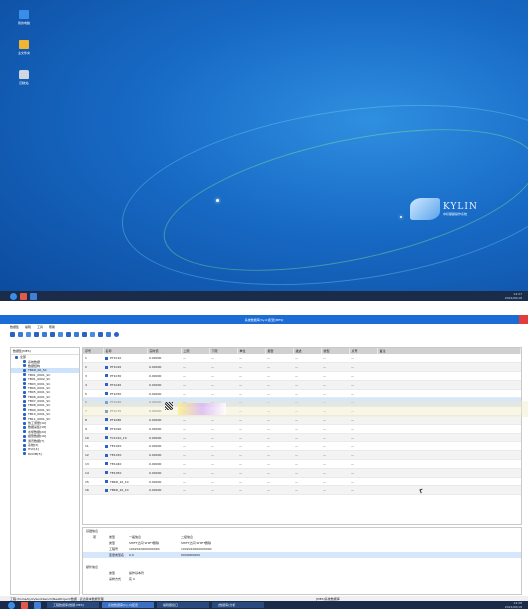 This screenshot has width=528, height=609. I want to click on desktop-icon-computer: 我的电脑, so click(24, 17).